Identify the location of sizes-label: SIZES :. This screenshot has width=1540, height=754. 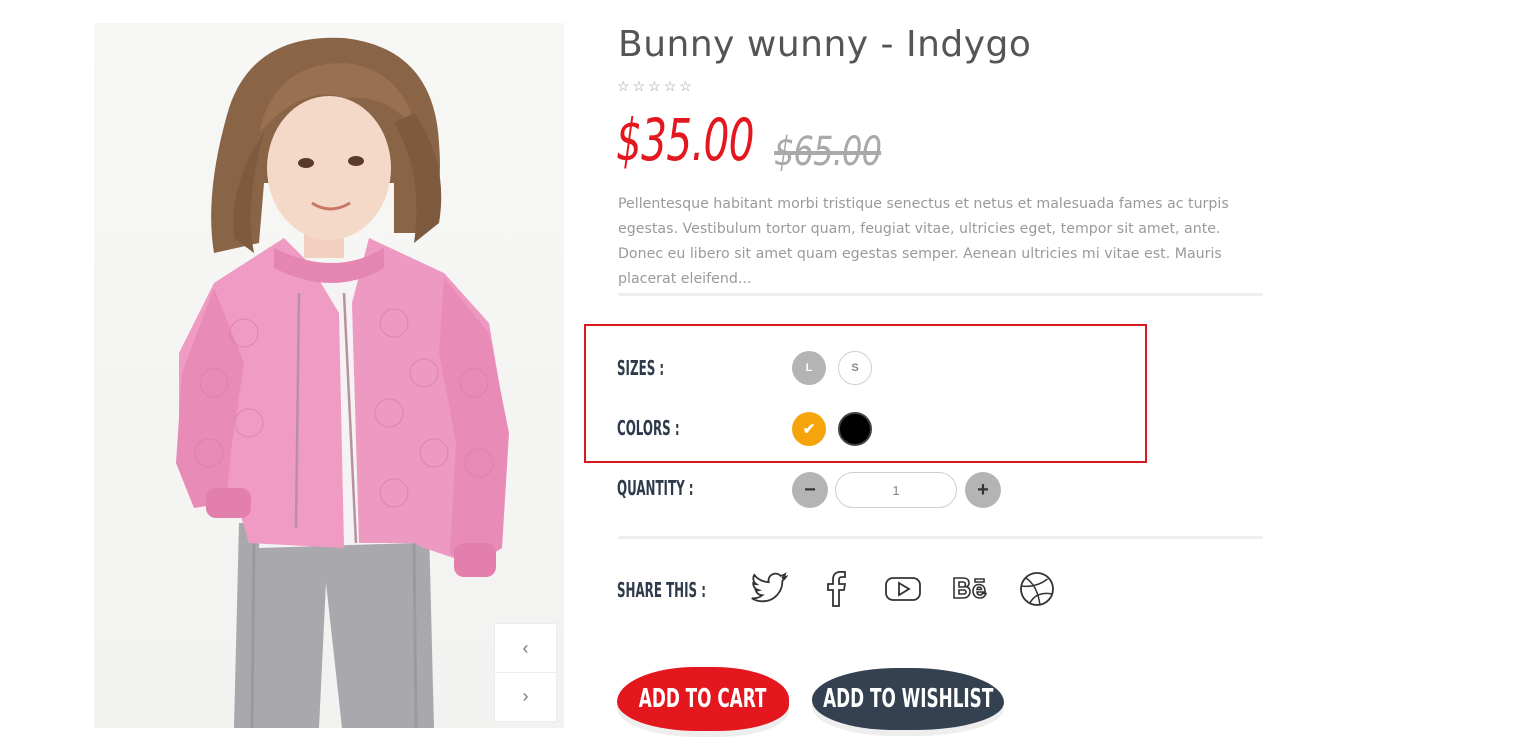
(641, 368).